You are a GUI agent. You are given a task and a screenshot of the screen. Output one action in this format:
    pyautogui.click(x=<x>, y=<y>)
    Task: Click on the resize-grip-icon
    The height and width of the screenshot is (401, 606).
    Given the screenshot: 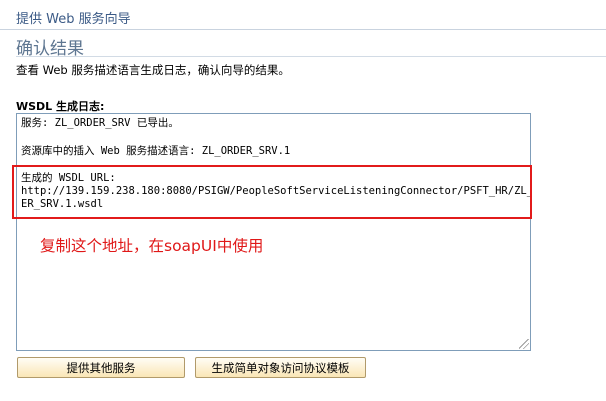 What is the action you would take?
    pyautogui.click(x=524, y=344)
    